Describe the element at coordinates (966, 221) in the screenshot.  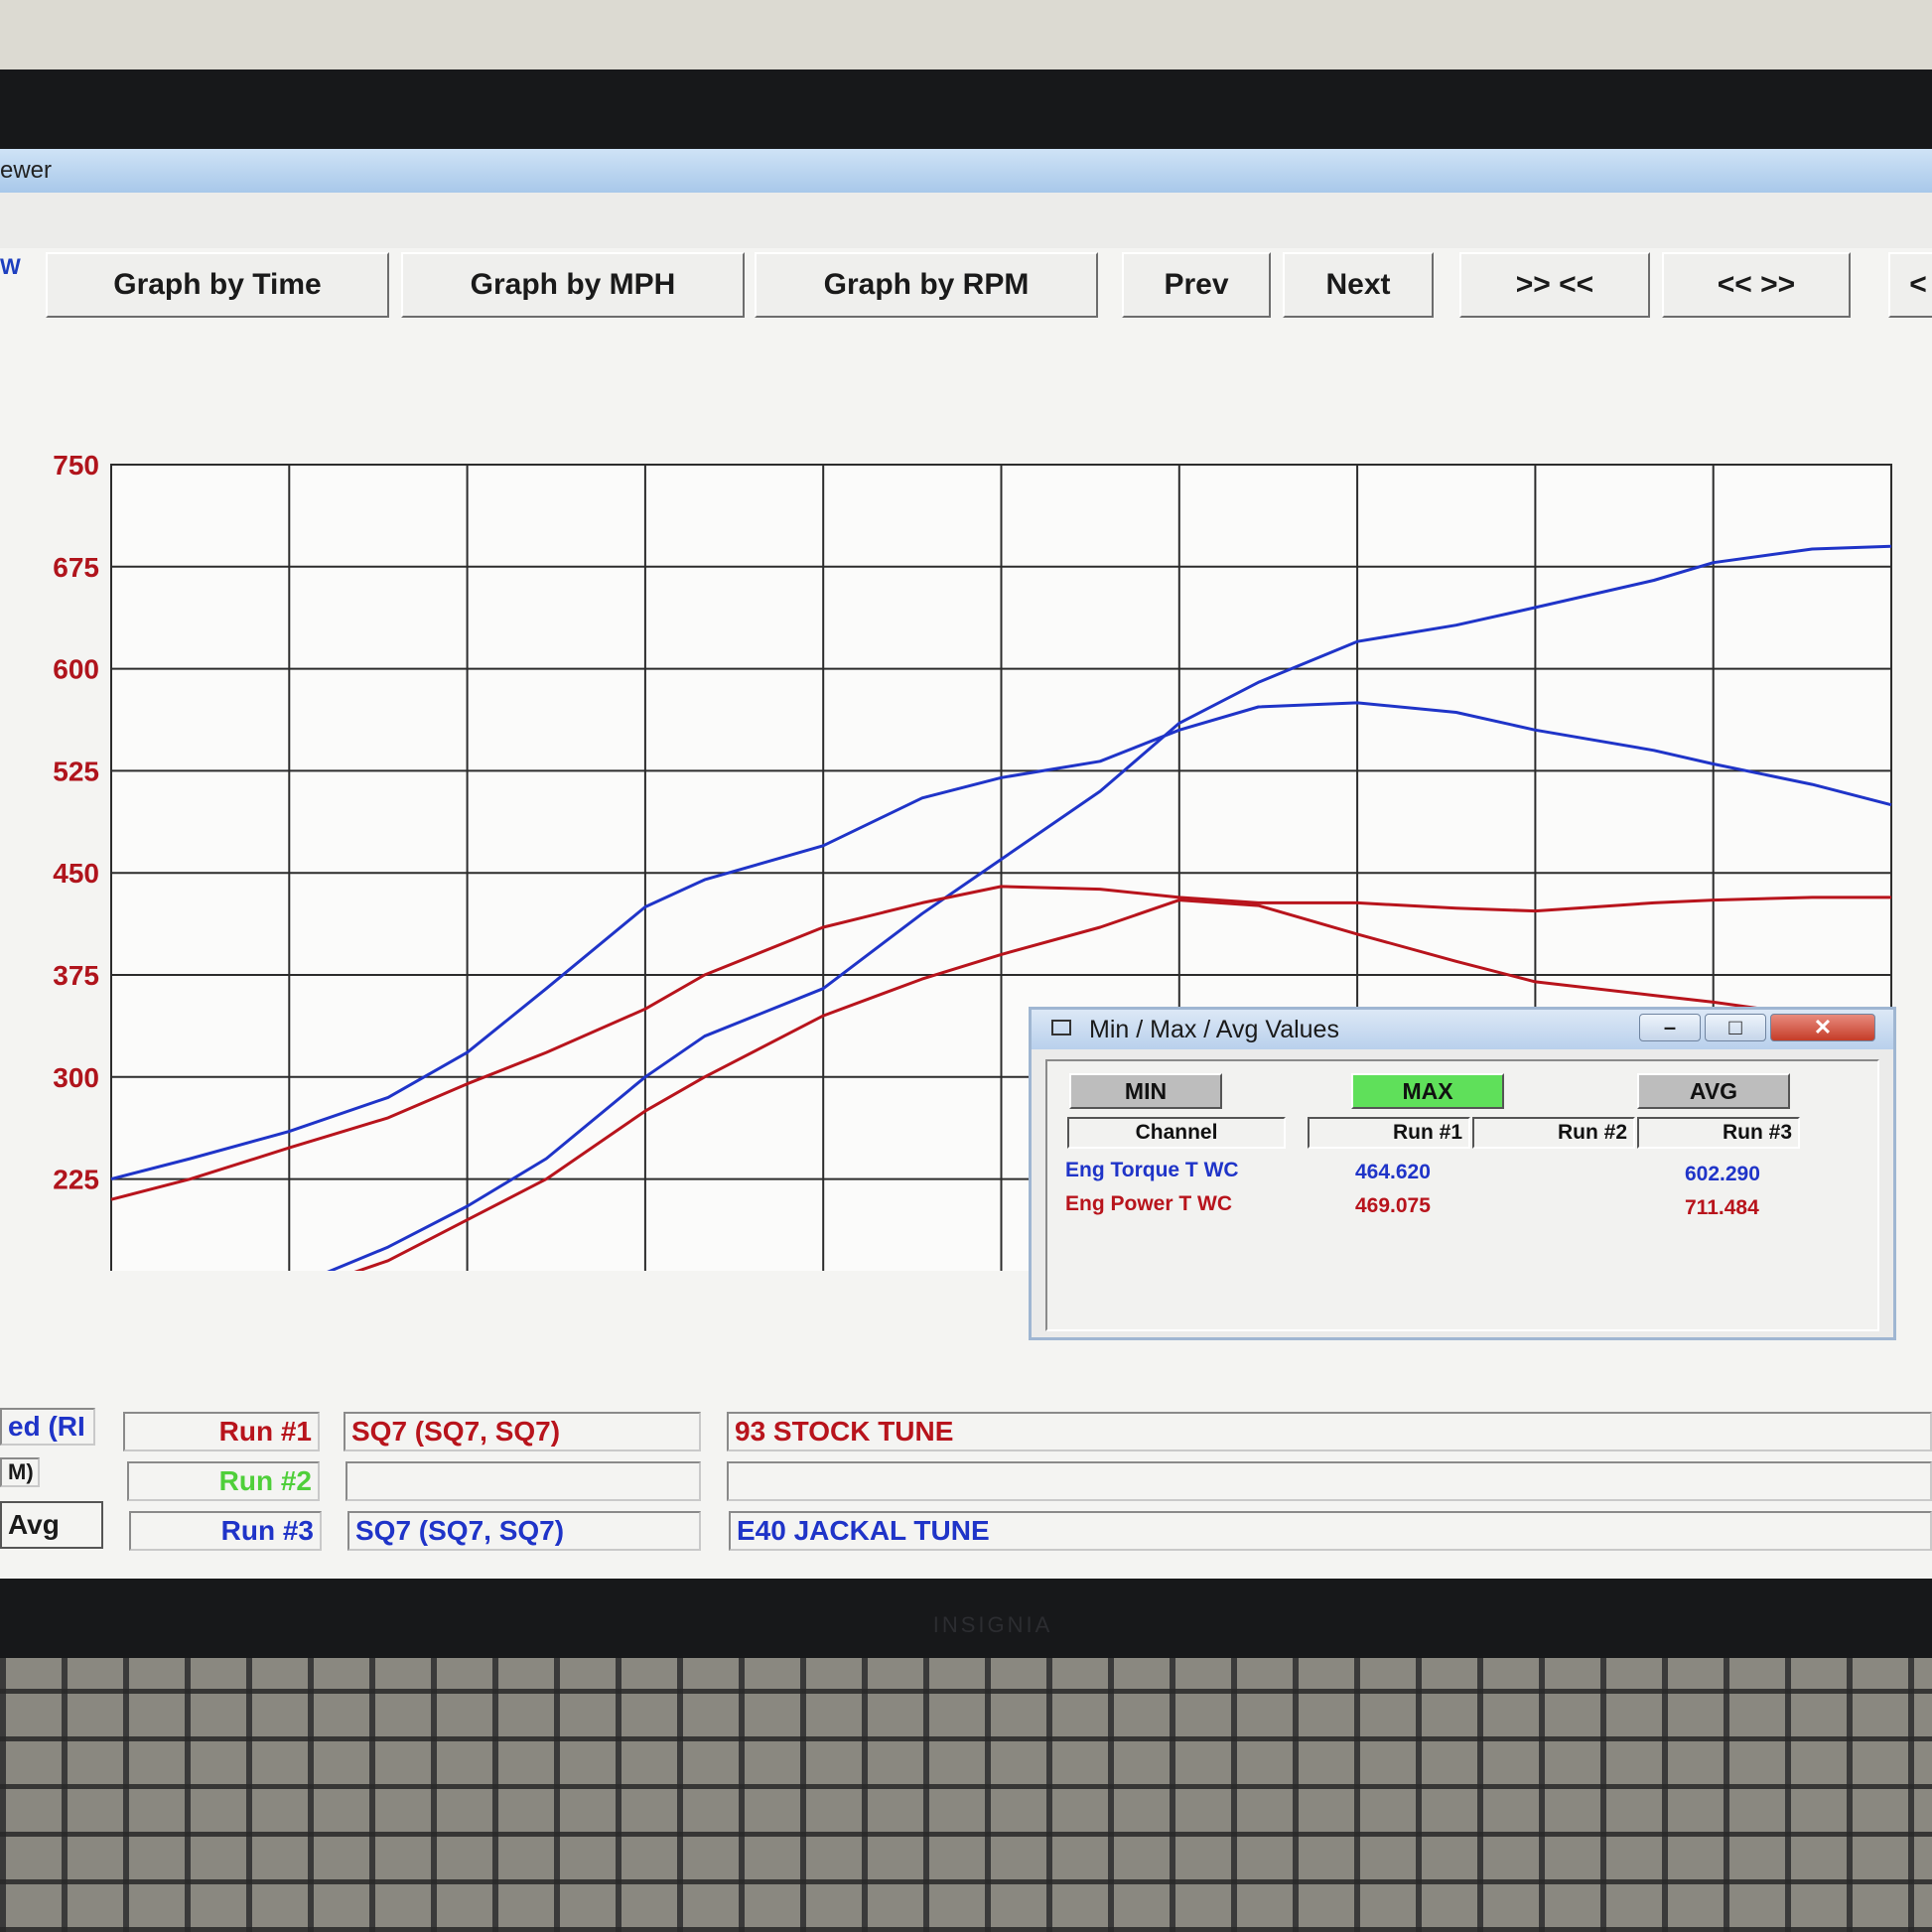
I see `toolbar` at that location.